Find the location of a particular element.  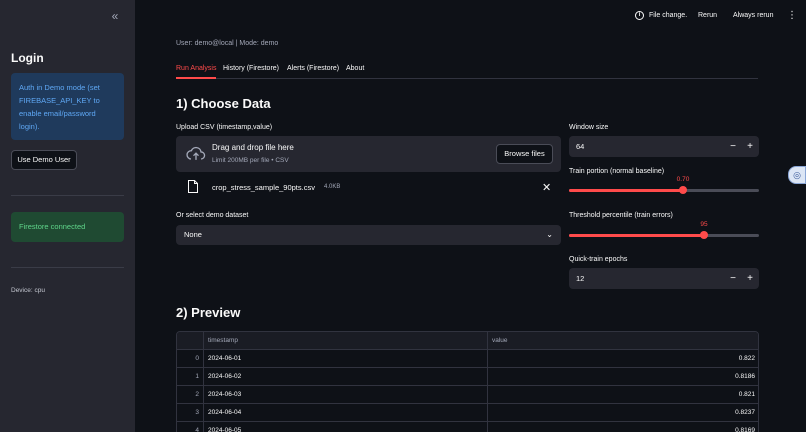

dropzone-subtitle: Limit 200MB per file • CSV is located at coordinates (250, 160).